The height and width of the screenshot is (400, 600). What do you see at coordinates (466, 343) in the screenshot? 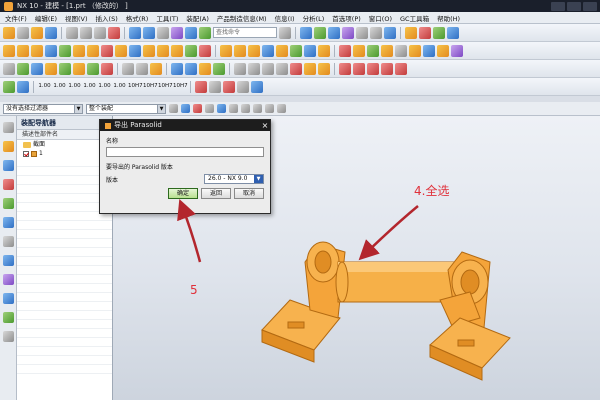
I see `right-base-slot` at bounding box center [466, 343].